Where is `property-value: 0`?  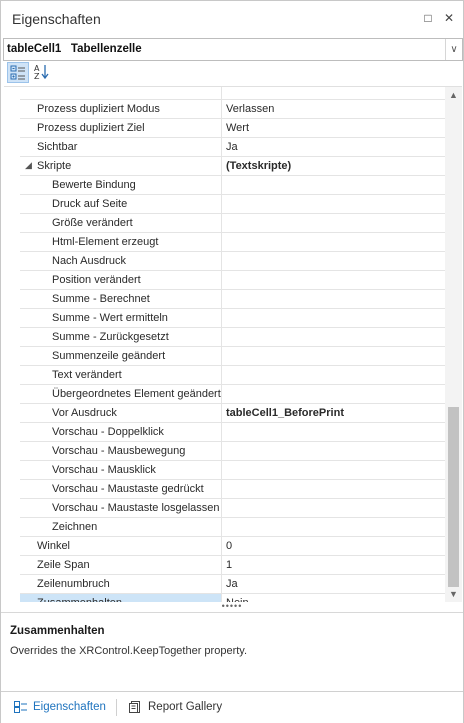
property-value: 0 is located at coordinates (334, 546).